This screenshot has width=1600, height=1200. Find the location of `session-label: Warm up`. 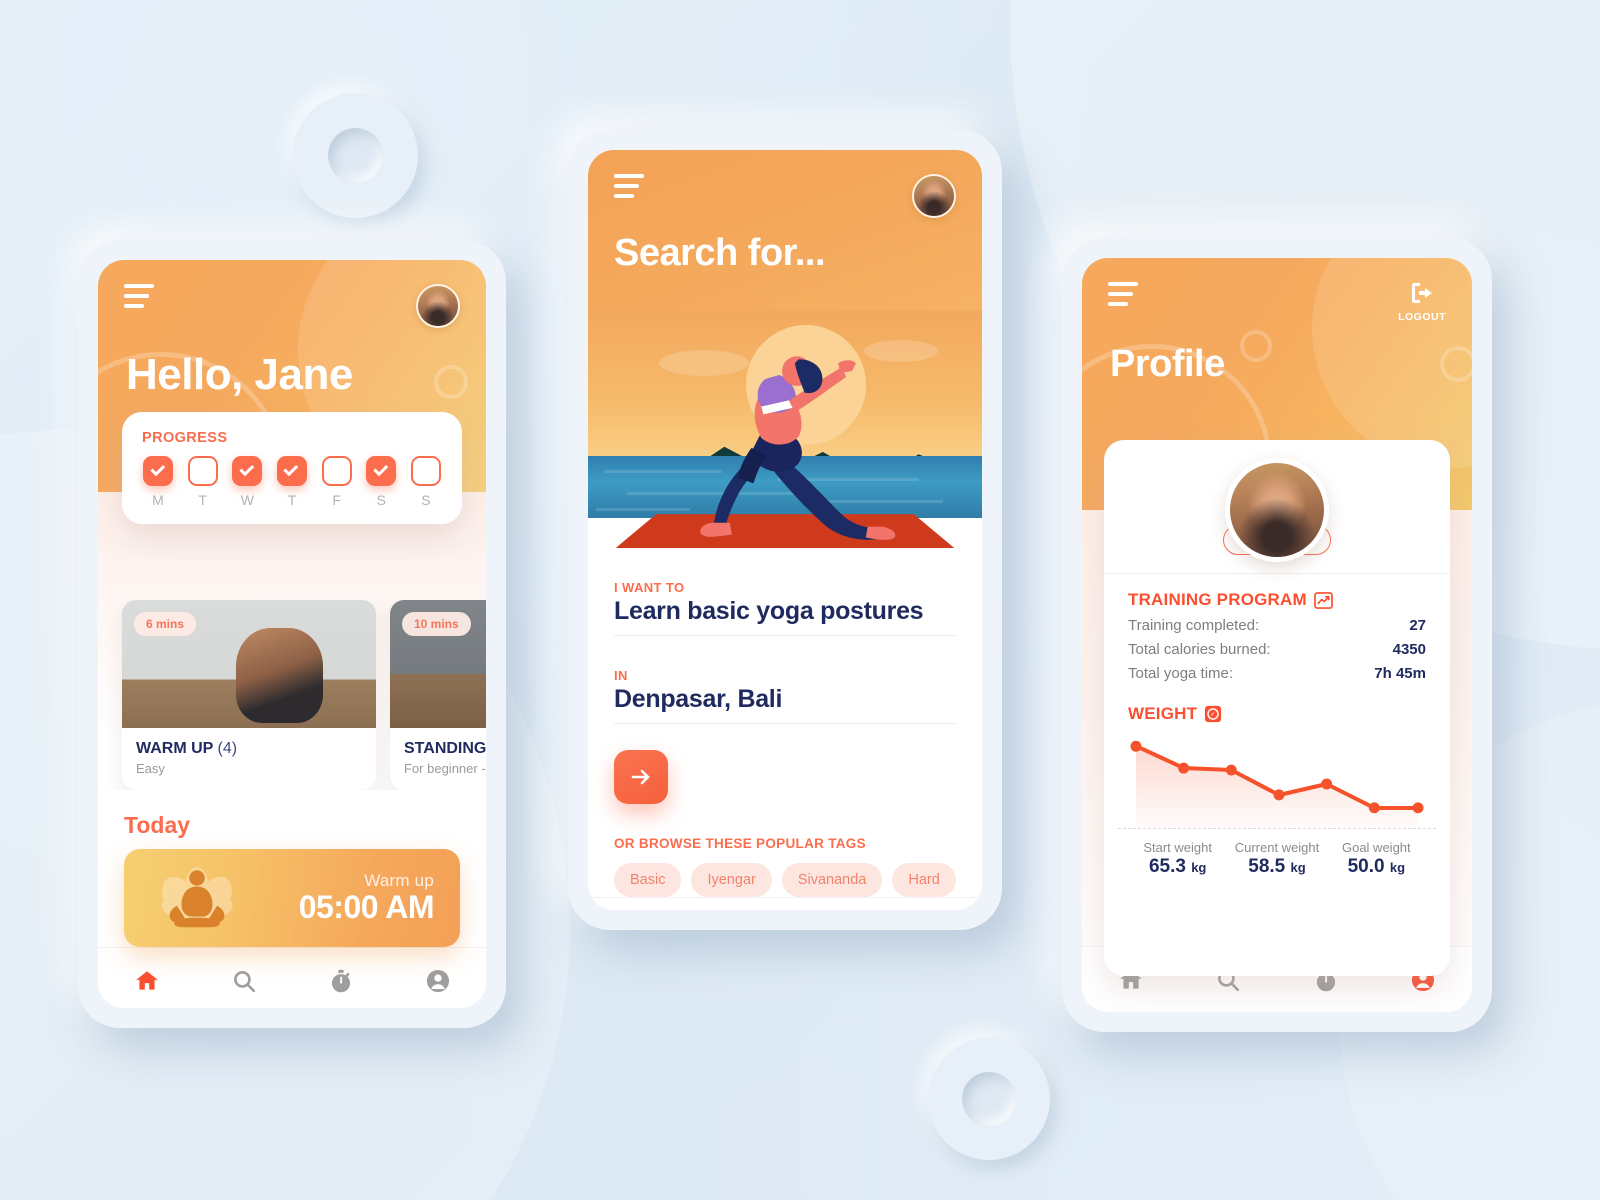

session-label: Warm up is located at coordinates (399, 880).